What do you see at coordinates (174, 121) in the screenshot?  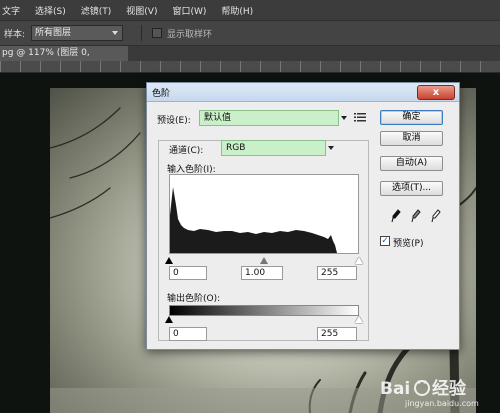 I see `preset-label: 预设(E):` at bounding box center [174, 121].